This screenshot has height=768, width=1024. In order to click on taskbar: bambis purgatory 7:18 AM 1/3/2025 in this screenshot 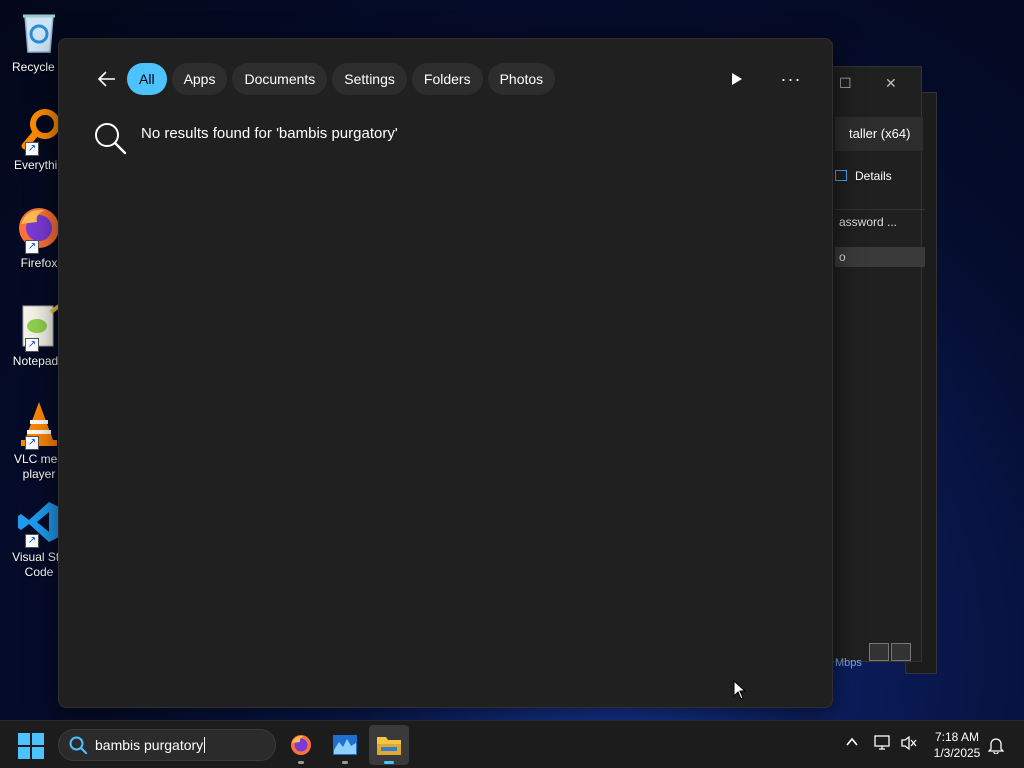, I will do `click(512, 744)`.